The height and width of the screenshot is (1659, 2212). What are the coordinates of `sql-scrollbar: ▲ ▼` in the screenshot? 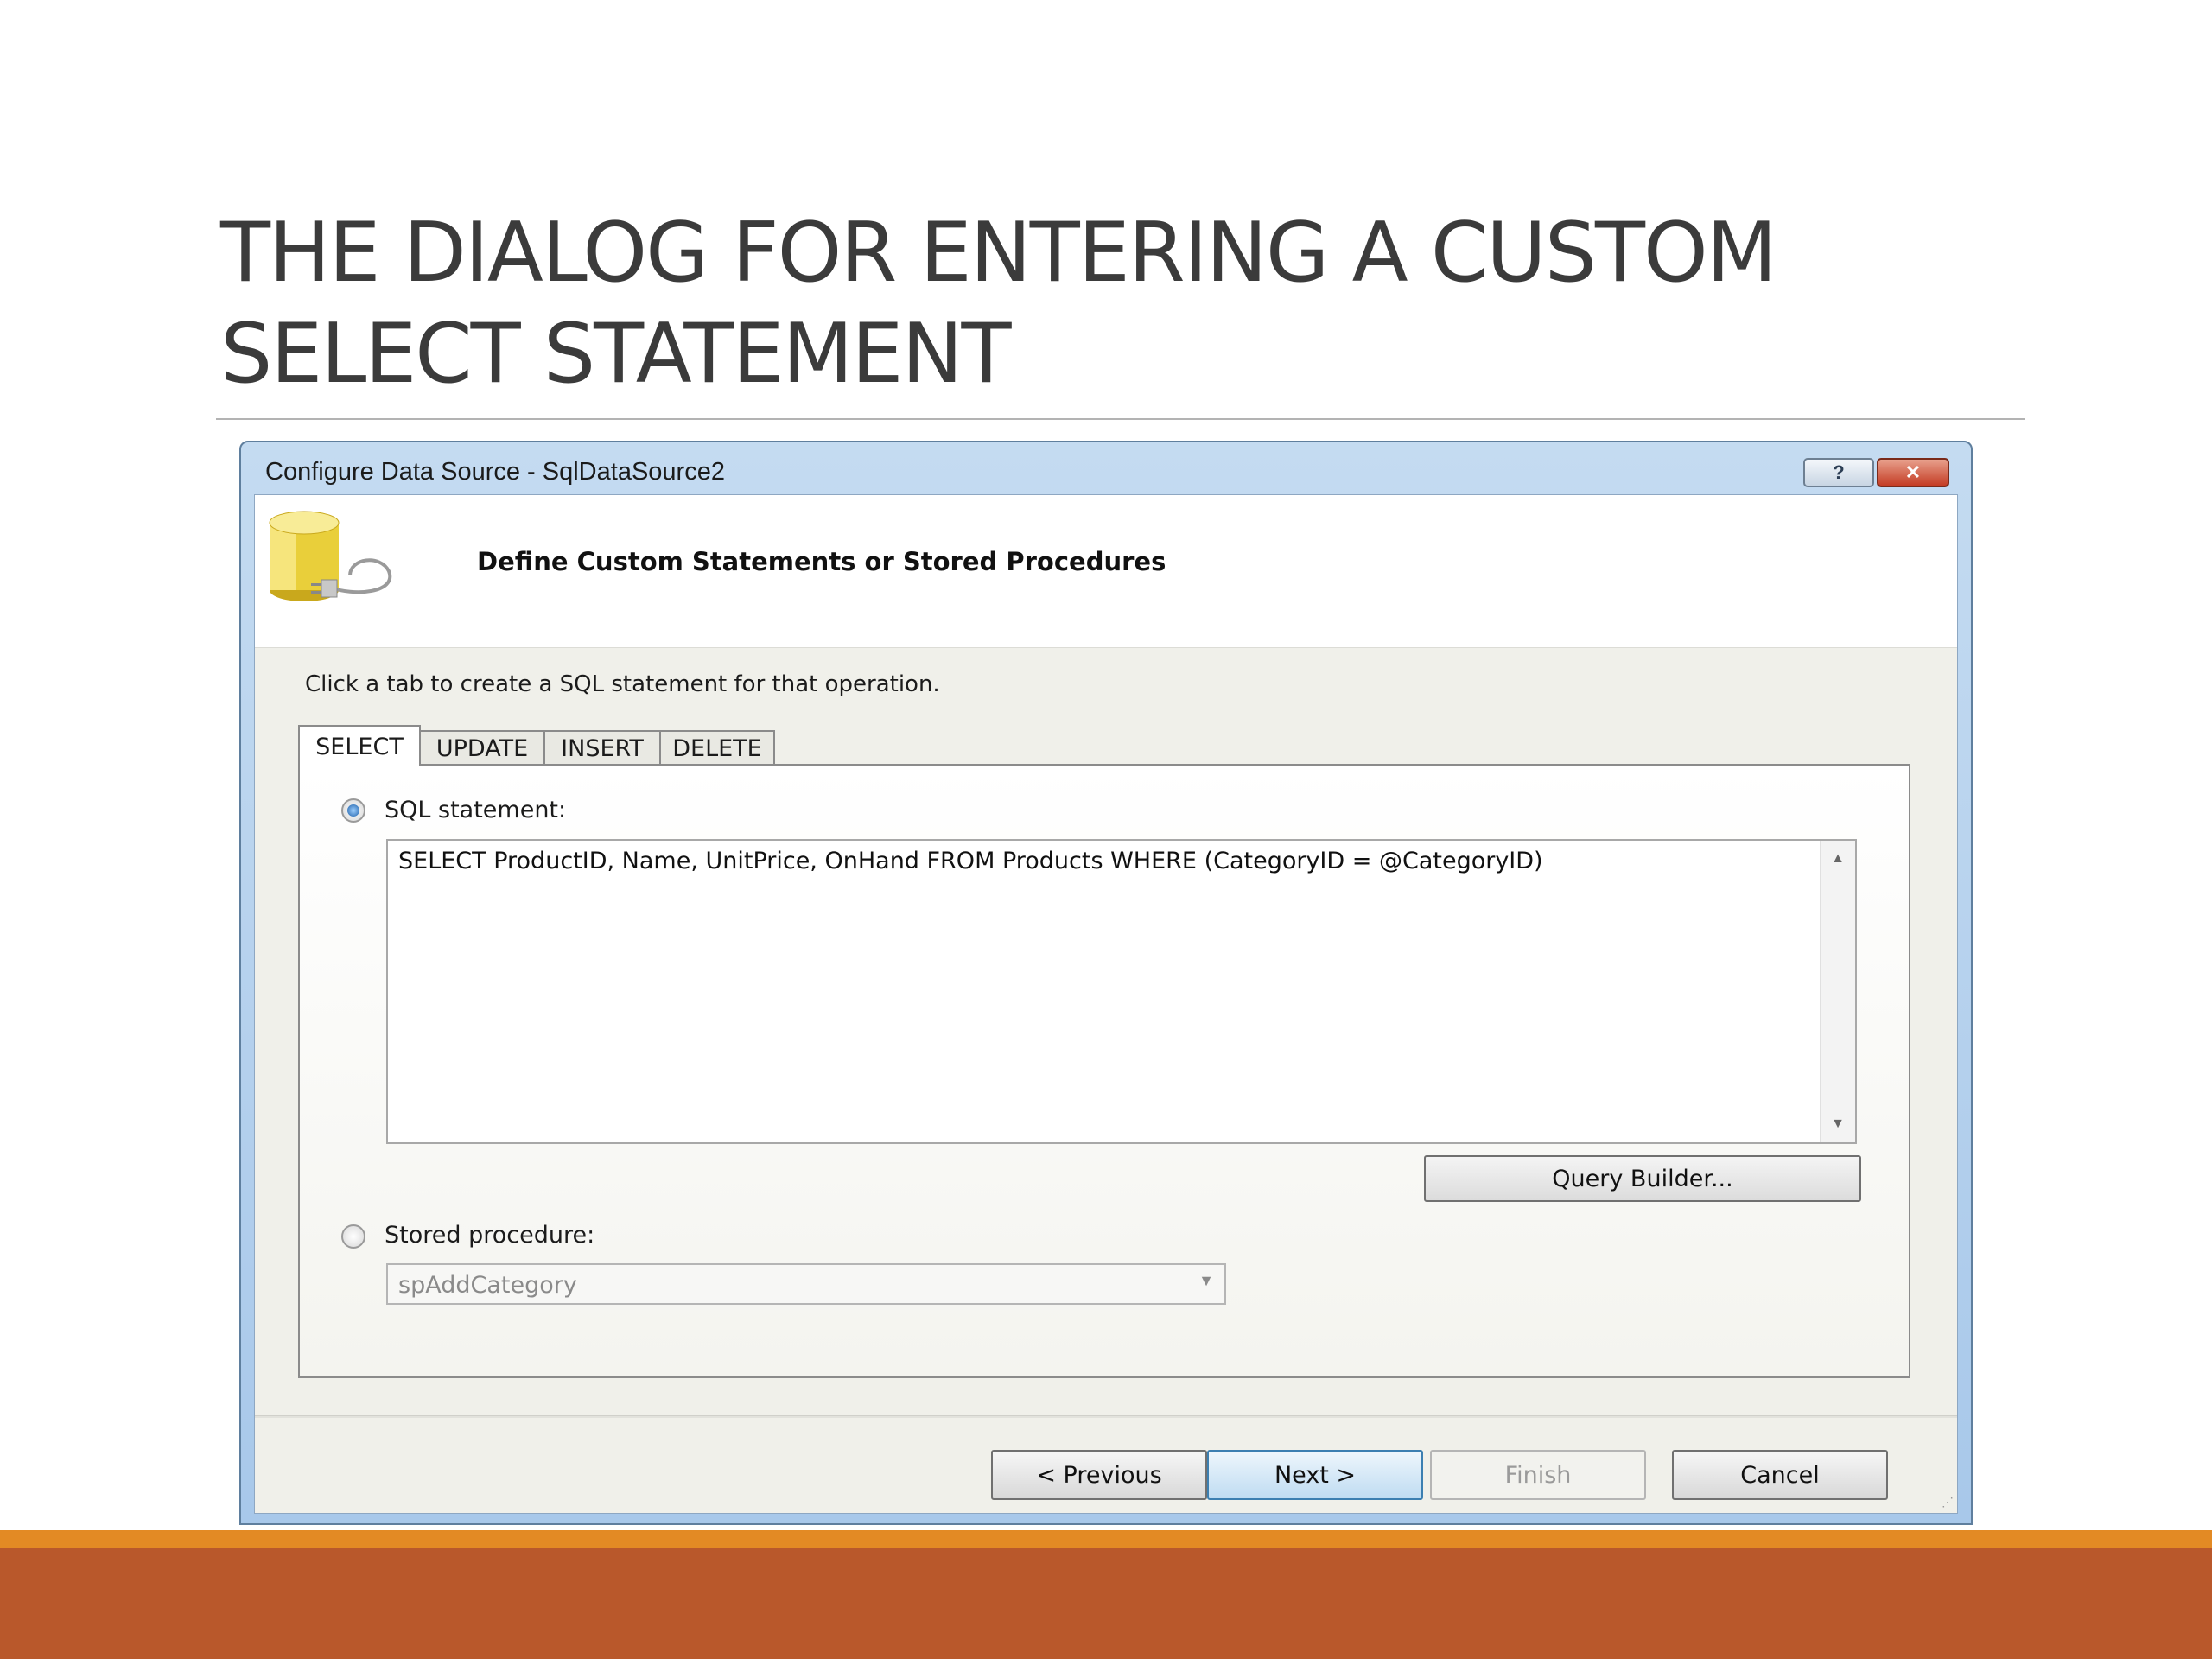 It's located at (1838, 991).